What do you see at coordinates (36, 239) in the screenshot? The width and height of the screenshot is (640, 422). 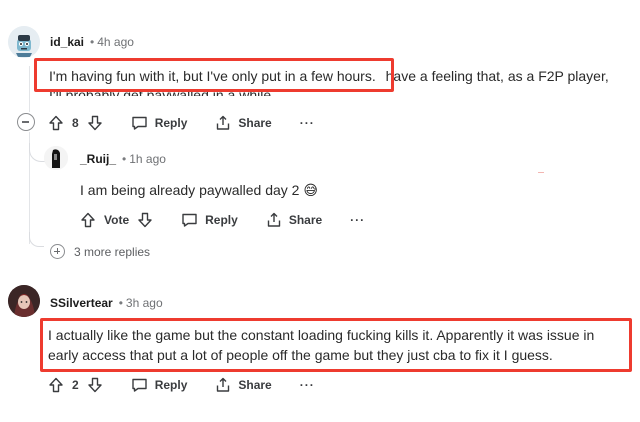 I see `more-replies-branch-line` at bounding box center [36, 239].